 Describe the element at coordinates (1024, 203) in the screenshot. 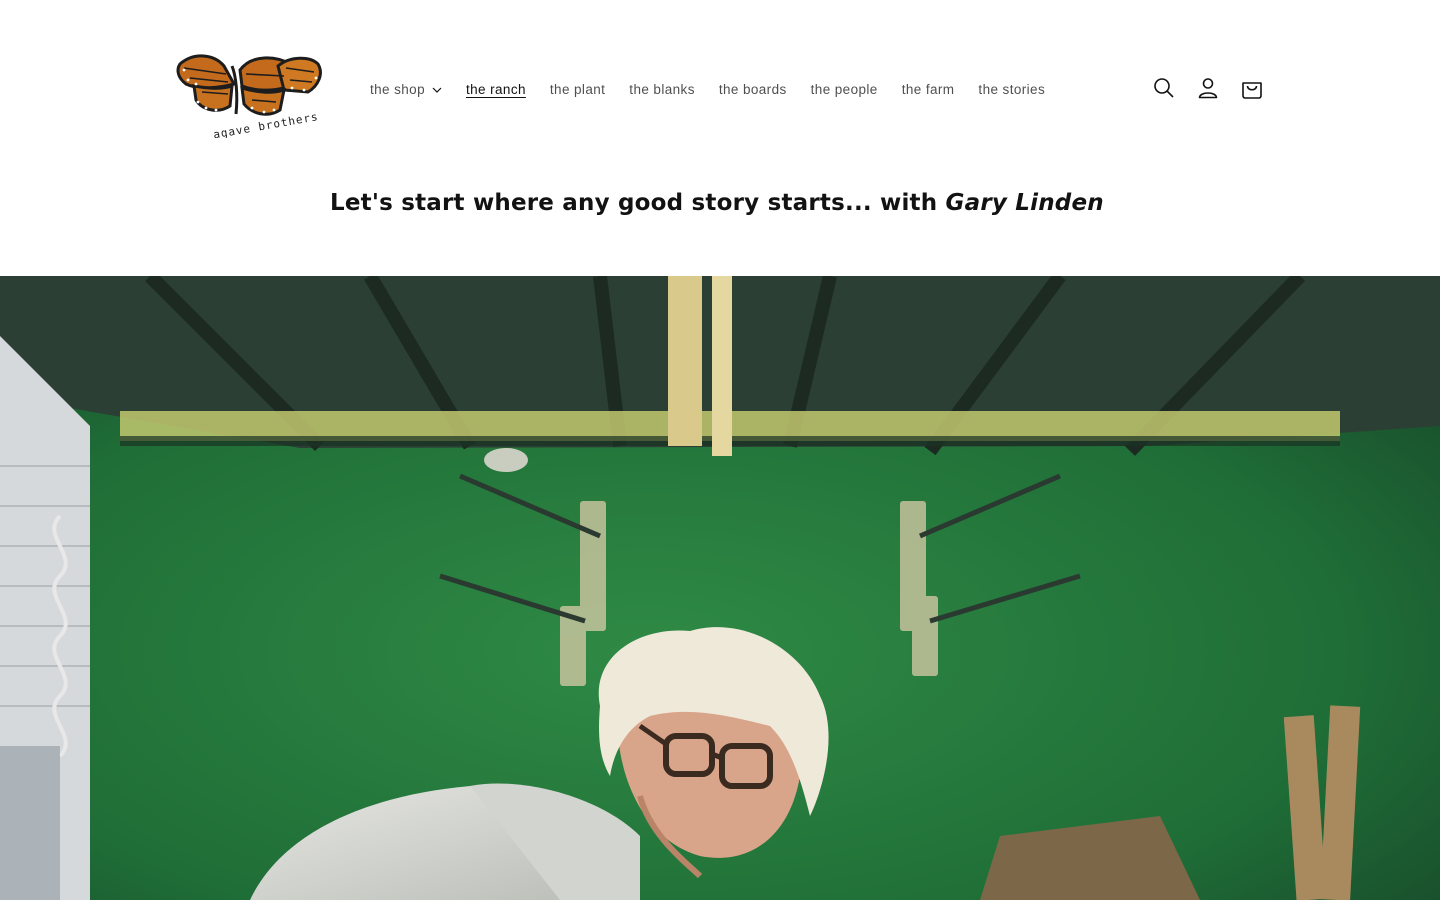

I see `intro-emphasis: Gary Linden` at that location.